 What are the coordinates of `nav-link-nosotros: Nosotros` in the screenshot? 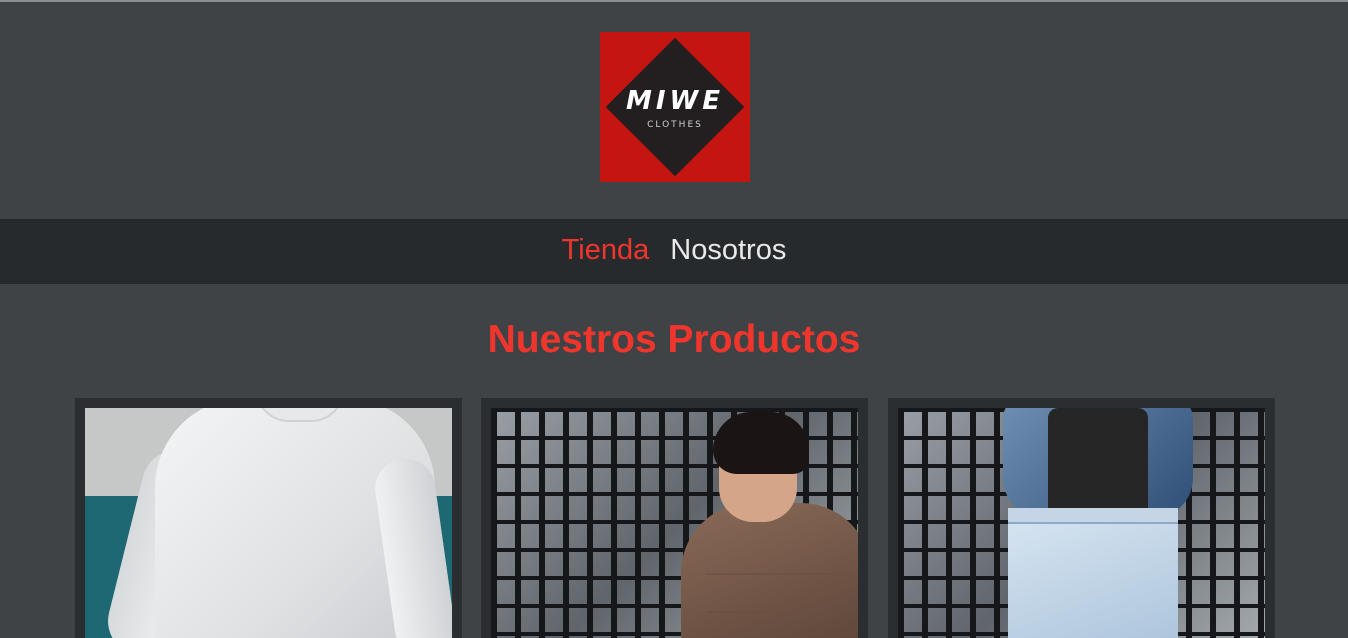 It's located at (728, 251).